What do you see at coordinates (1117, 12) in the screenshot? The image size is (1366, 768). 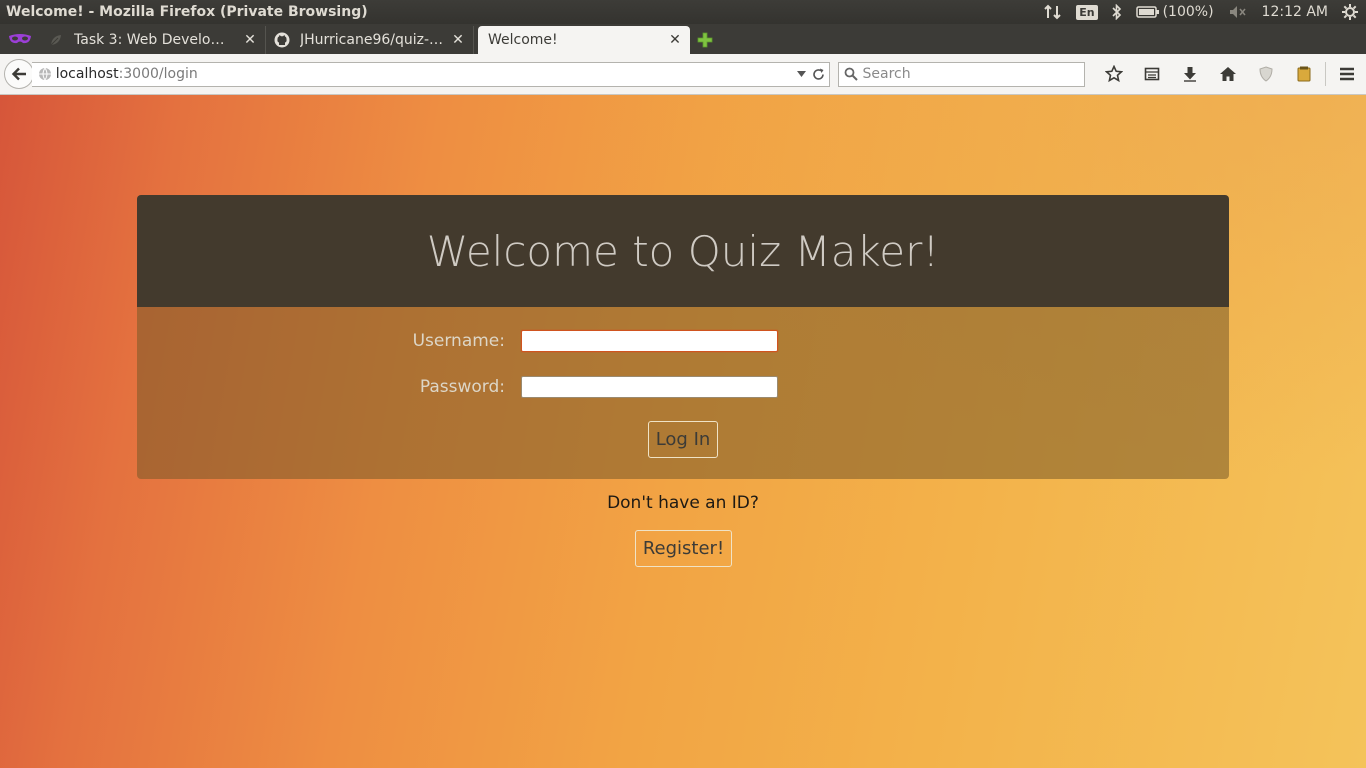 I see `bluetooth-icon` at bounding box center [1117, 12].